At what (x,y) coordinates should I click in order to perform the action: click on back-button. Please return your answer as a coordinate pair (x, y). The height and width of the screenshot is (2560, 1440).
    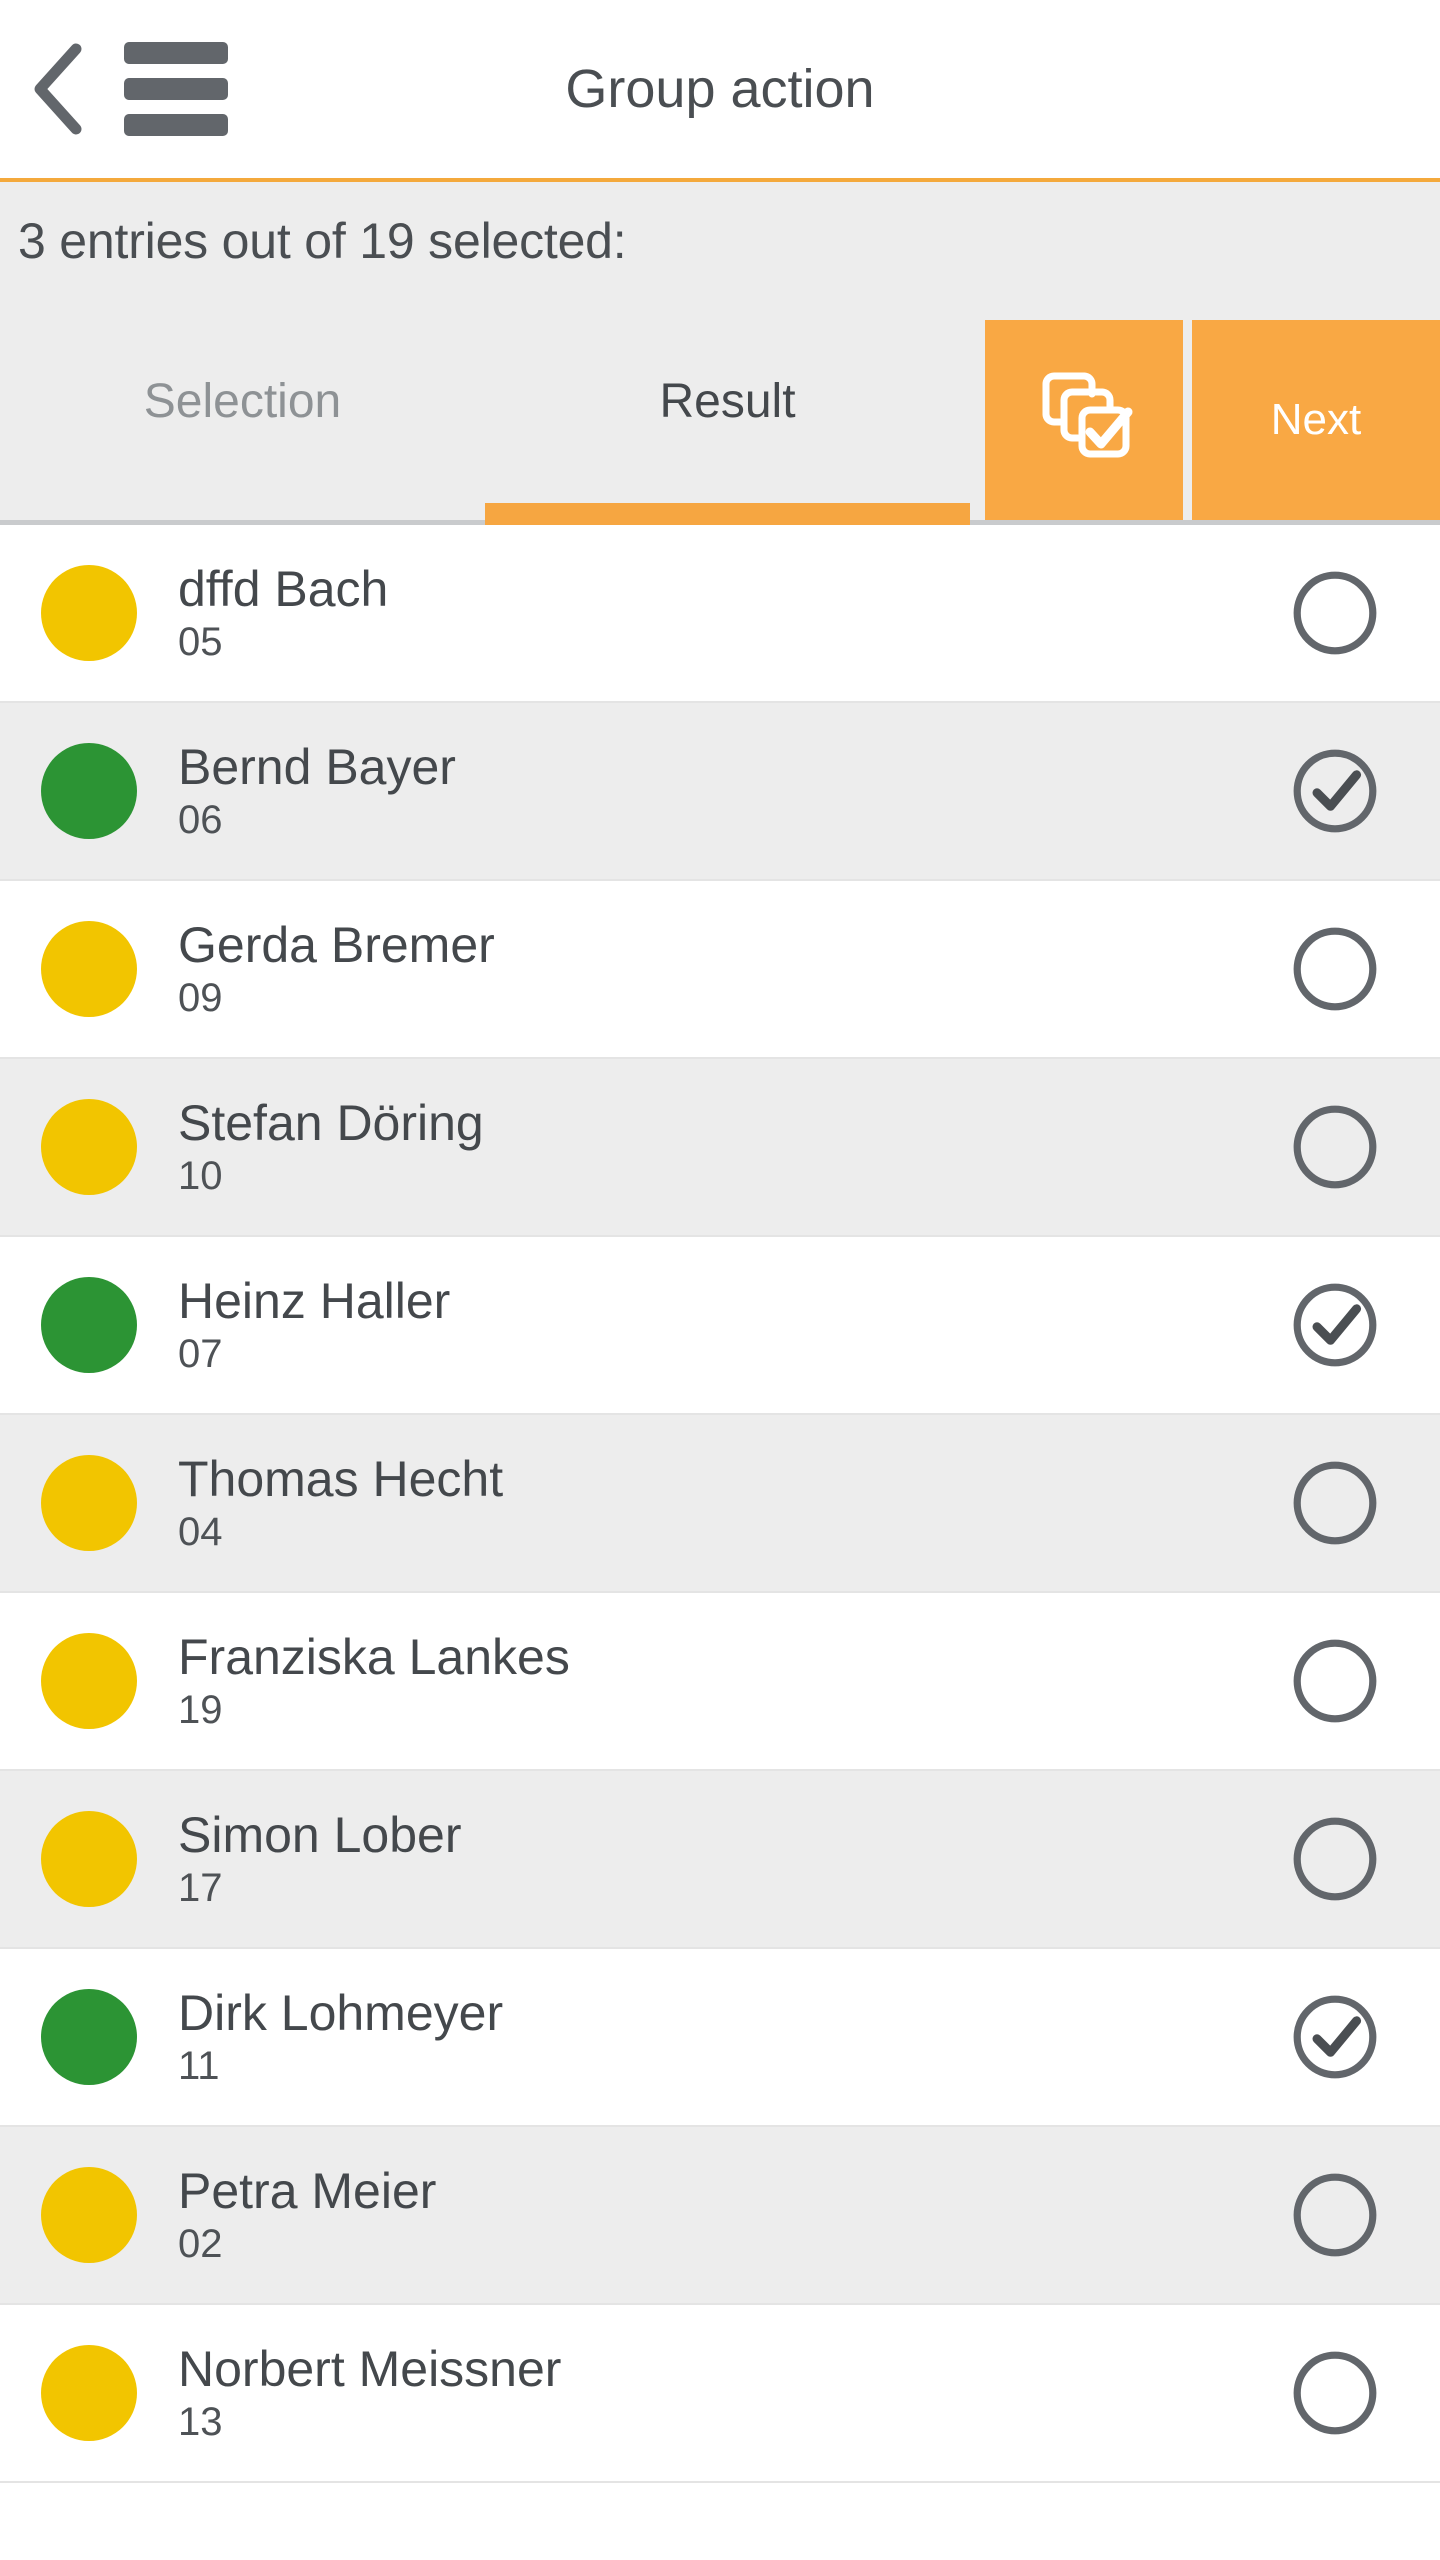
    Looking at the image, I should click on (58, 90).